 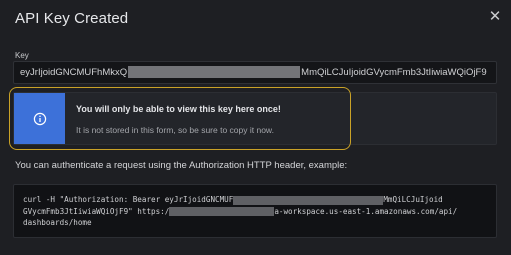 What do you see at coordinates (366, 211) in the screenshot?
I see `code-line-2-end: a-workspace.us-east-1.amazonaws.com/api/` at bounding box center [366, 211].